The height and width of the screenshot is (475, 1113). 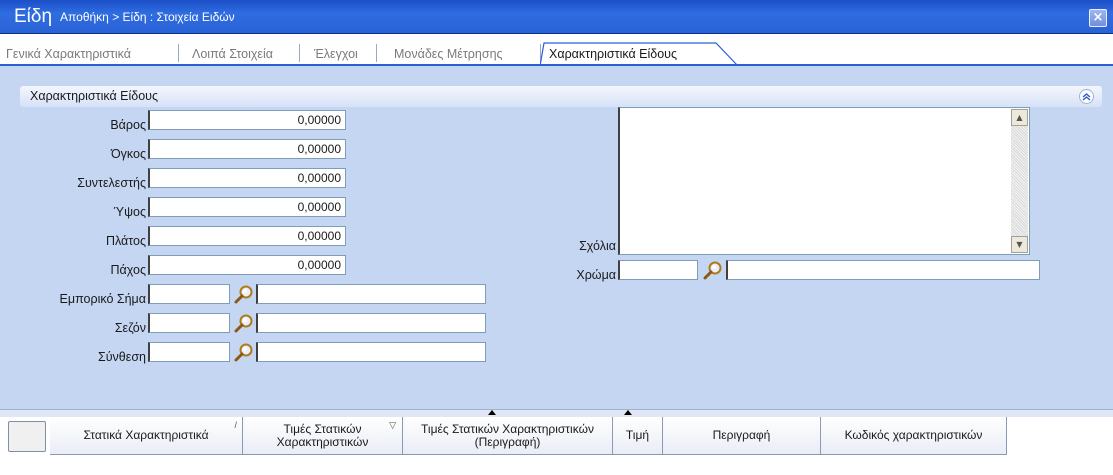 I want to click on weight-field: 0,00000, so click(x=247, y=120).